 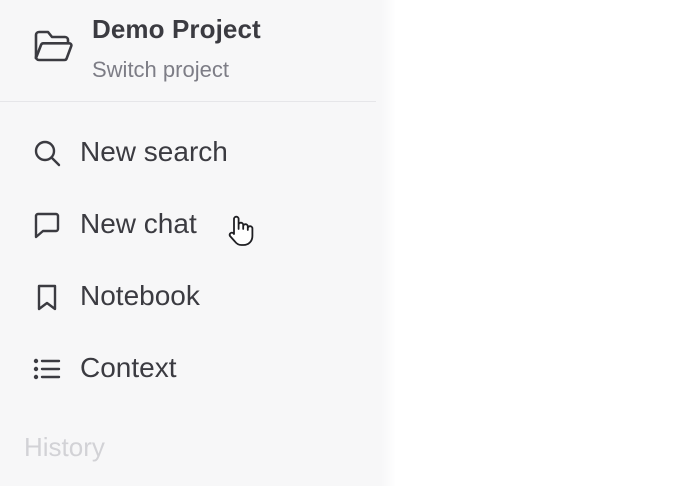 I want to click on nav-item-label: Context, so click(x=128, y=367).